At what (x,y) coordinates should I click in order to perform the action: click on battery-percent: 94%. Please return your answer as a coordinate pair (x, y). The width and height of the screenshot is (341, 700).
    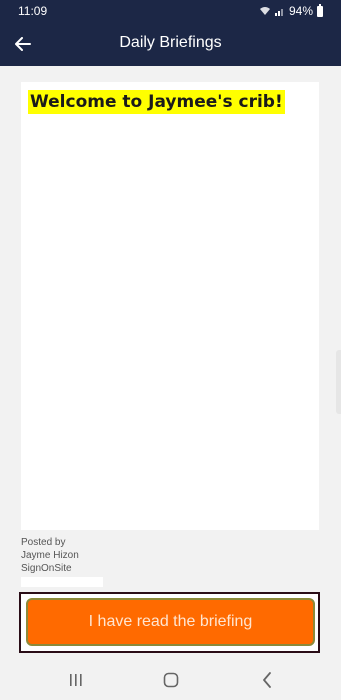
    Looking at the image, I should click on (300, 11).